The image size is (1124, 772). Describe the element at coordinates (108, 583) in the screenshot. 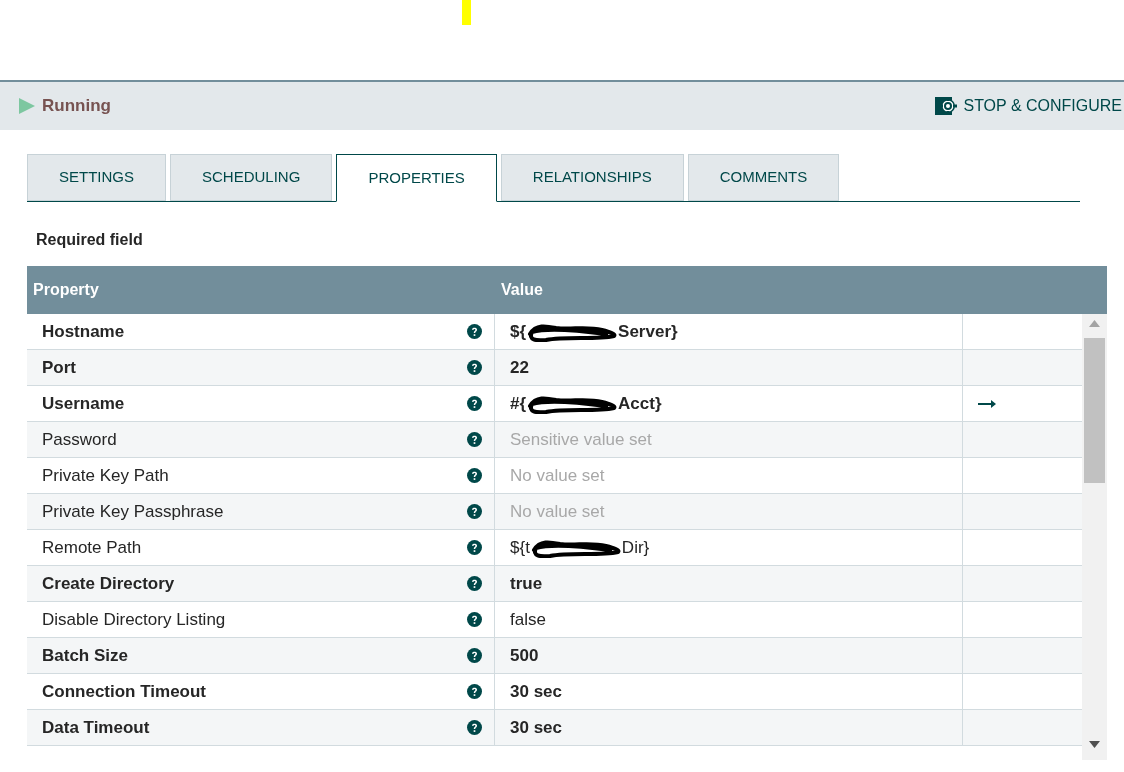

I see `property-name: Create Directory` at that location.